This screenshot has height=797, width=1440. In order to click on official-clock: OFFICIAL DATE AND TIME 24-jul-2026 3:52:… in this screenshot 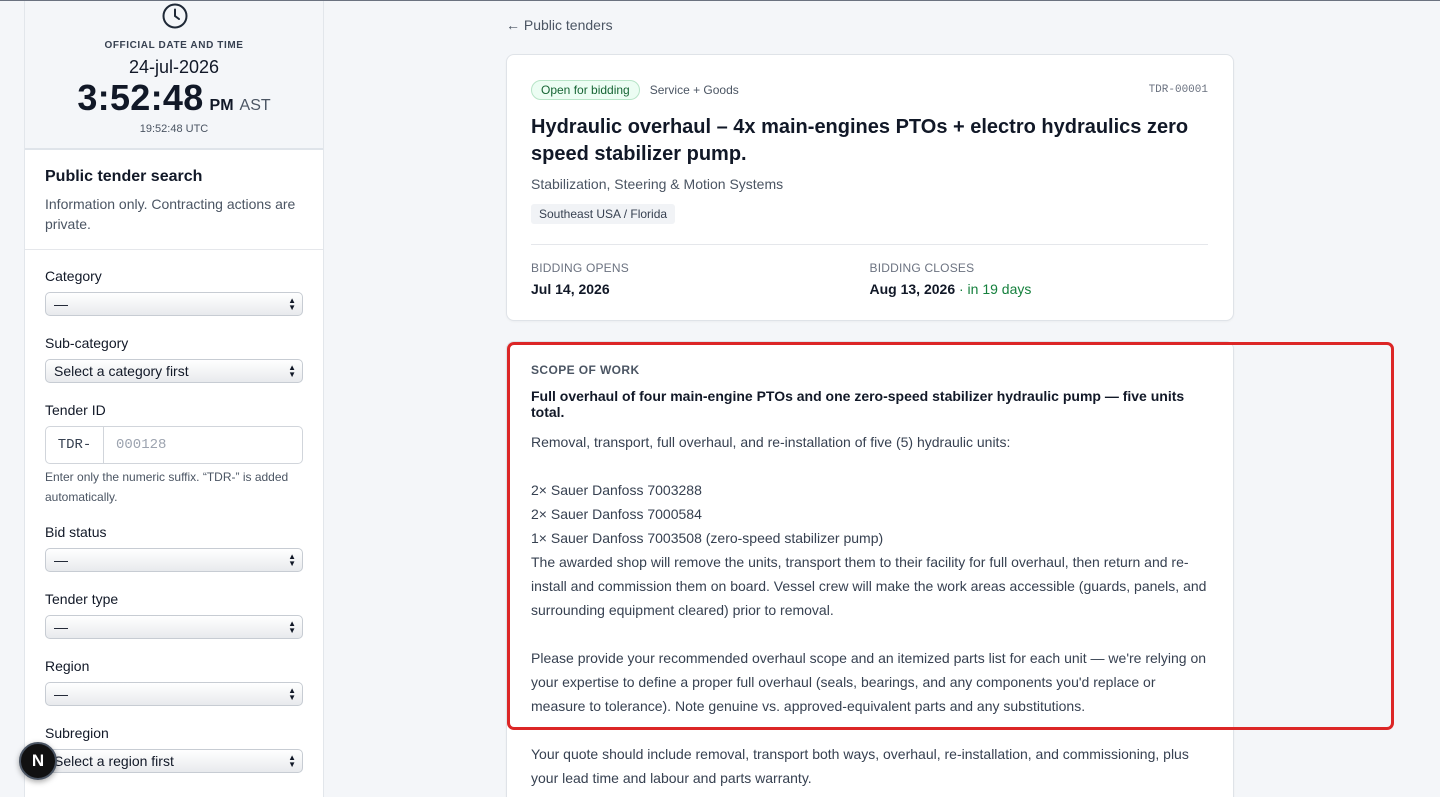, I will do `click(174, 75)`.